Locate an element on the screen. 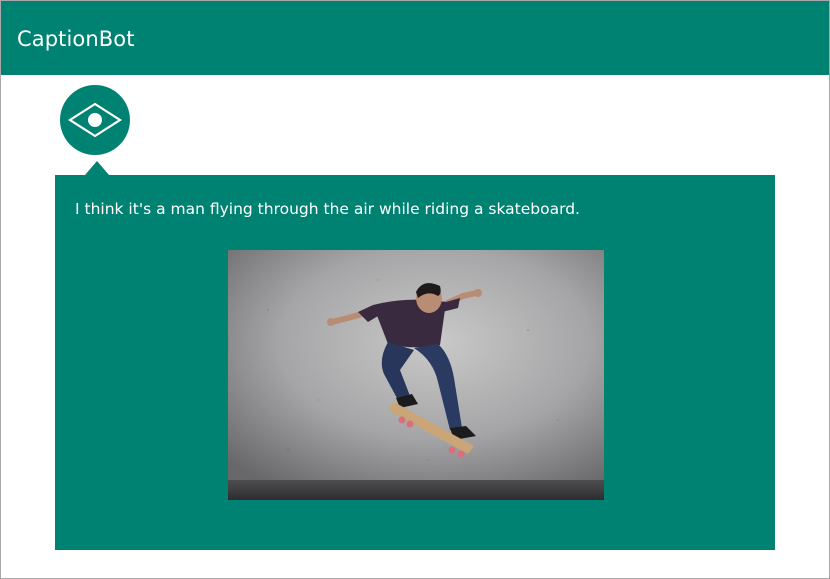 This screenshot has width=830, height=579. app-header: CaptionBot is located at coordinates (415, 38).